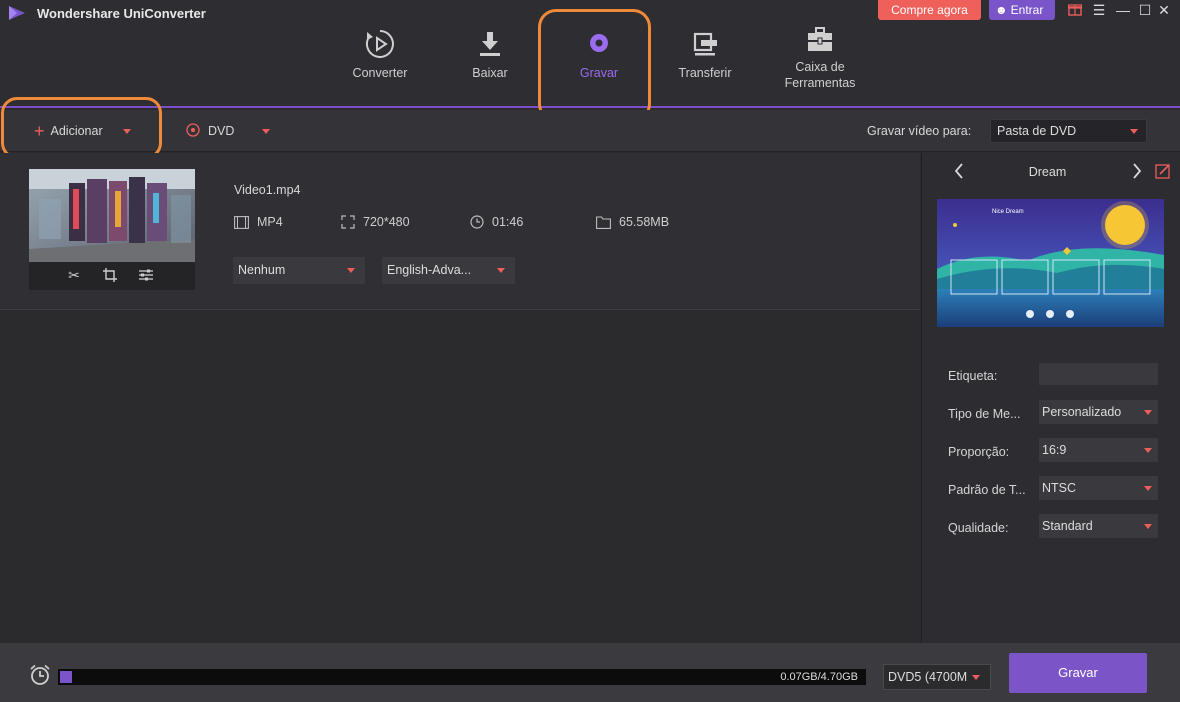  I want to click on template-preview: Nice Dream, so click(1050, 263).